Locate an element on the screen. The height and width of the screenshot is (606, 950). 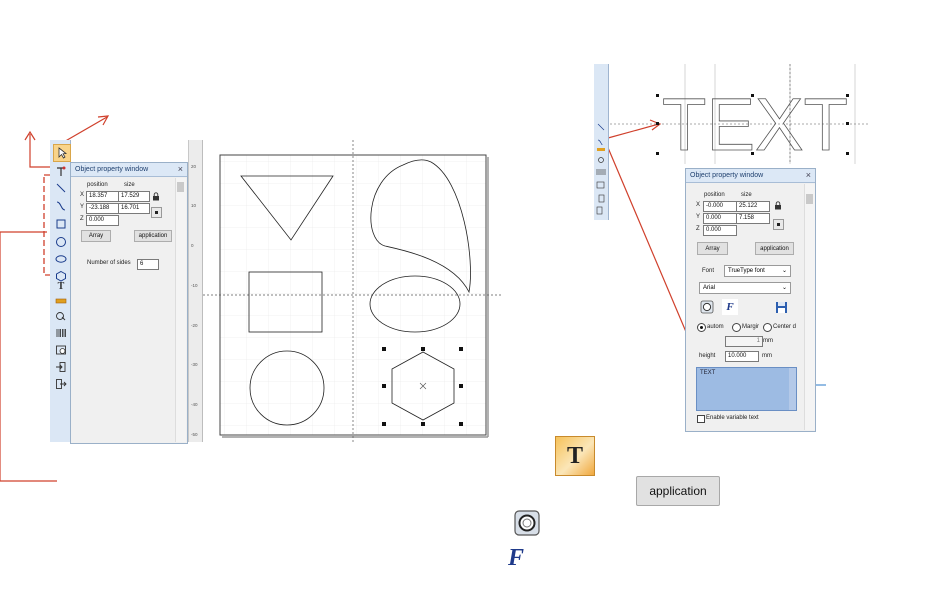
radio-margin-label: Margir is located at coordinates (751, 327).